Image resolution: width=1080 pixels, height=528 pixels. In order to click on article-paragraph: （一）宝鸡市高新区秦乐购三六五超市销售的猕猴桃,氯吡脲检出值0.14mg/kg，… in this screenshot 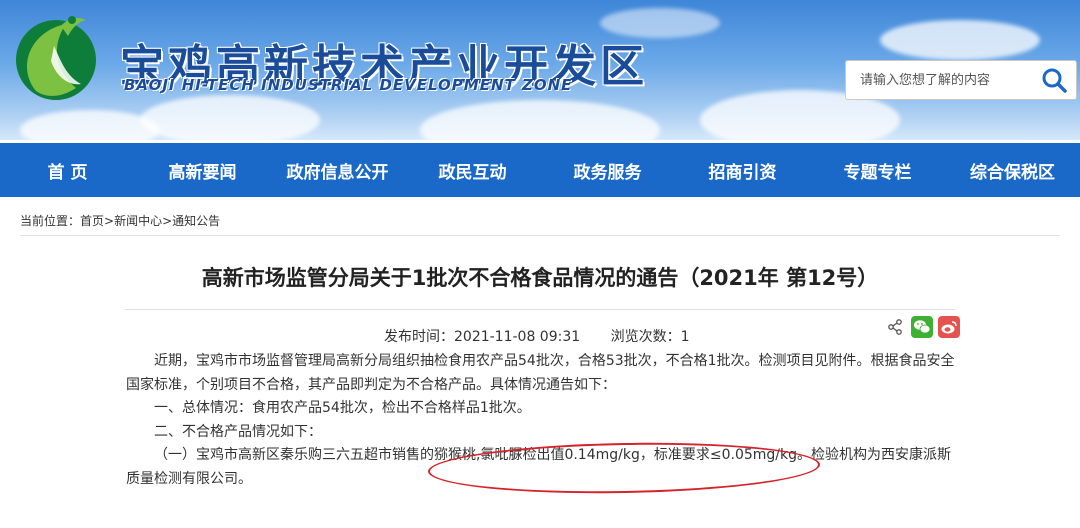, I will do `click(538, 467)`.